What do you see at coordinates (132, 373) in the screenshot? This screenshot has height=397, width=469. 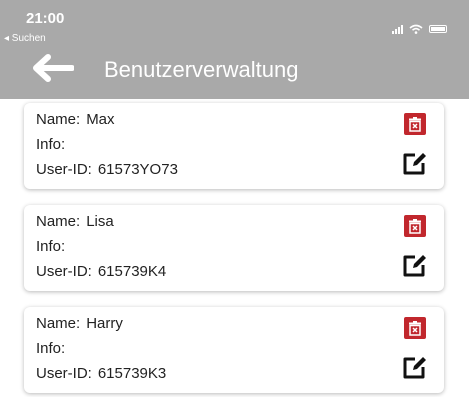 I see `user-id: 615739K3` at bounding box center [132, 373].